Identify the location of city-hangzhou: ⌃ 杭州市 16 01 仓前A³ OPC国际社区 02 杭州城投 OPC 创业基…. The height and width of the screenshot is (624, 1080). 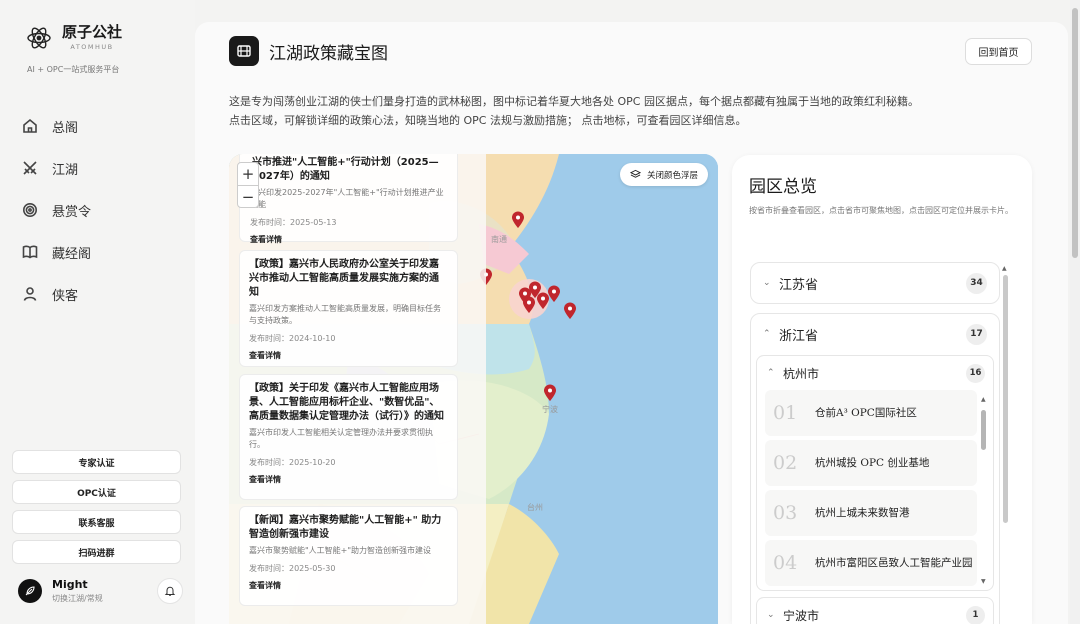
(875, 473).